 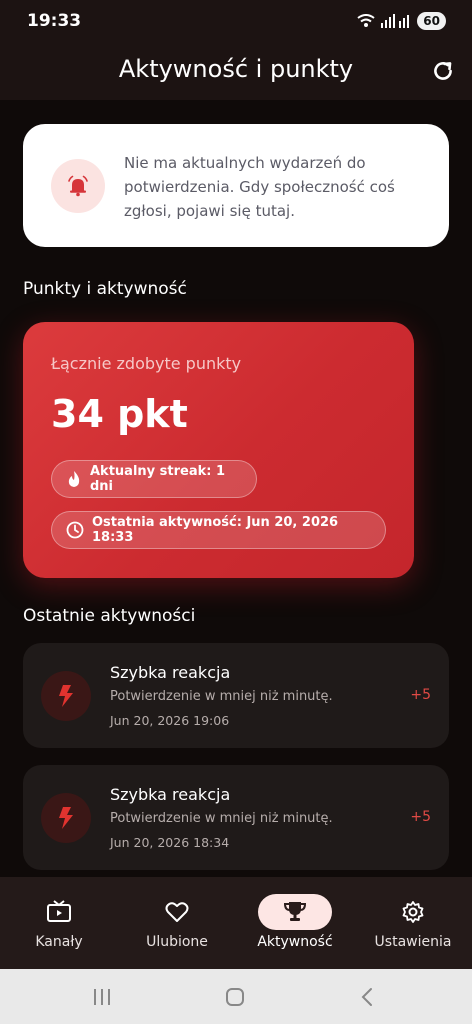 I want to click on tv-icon, so click(x=59, y=911).